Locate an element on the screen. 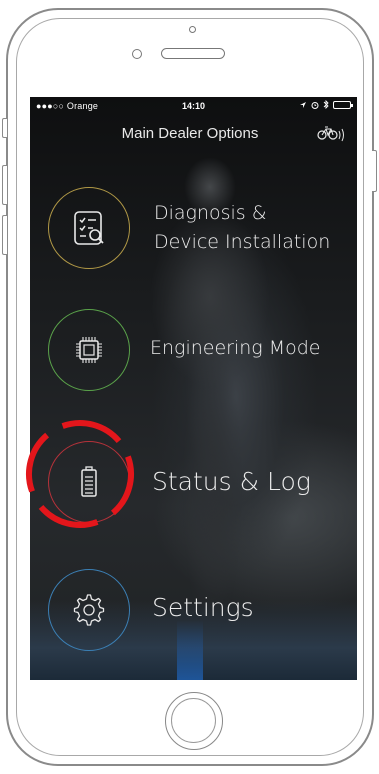 The image size is (379, 774). menu-item-status-log: Status & Log is located at coordinates (193, 484).